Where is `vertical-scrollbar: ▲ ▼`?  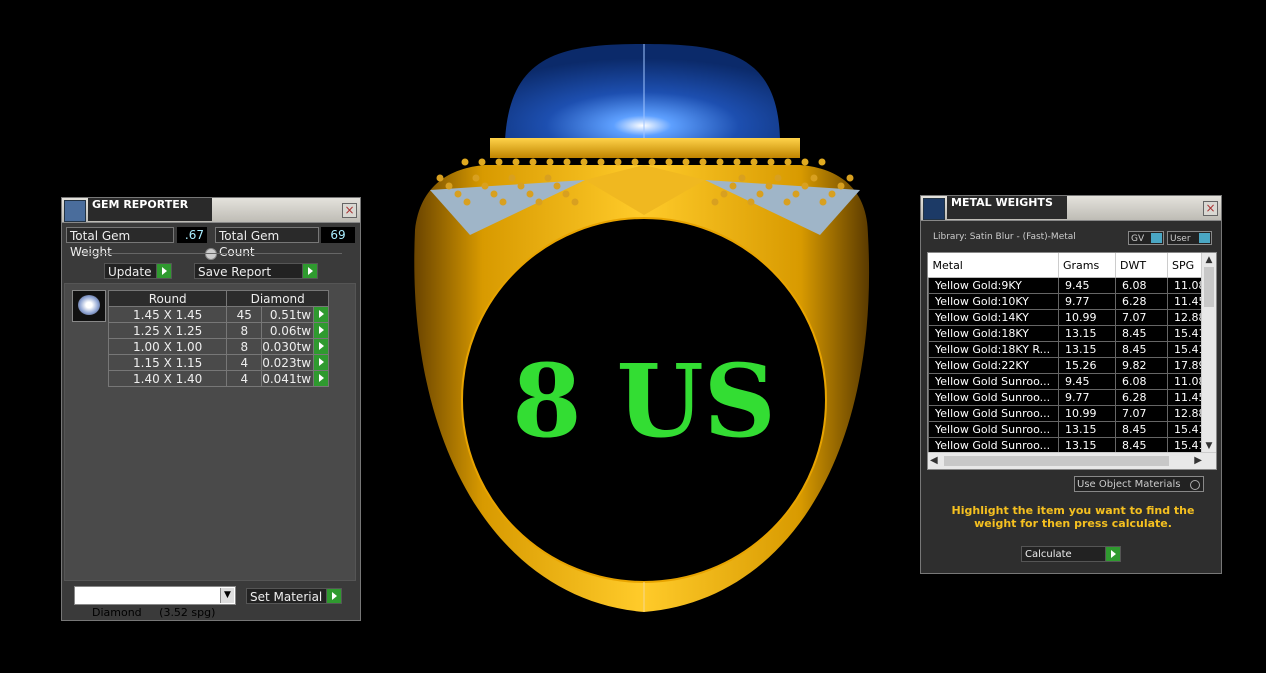
vertical-scrollbar: ▲ ▼ is located at coordinates (1208, 353).